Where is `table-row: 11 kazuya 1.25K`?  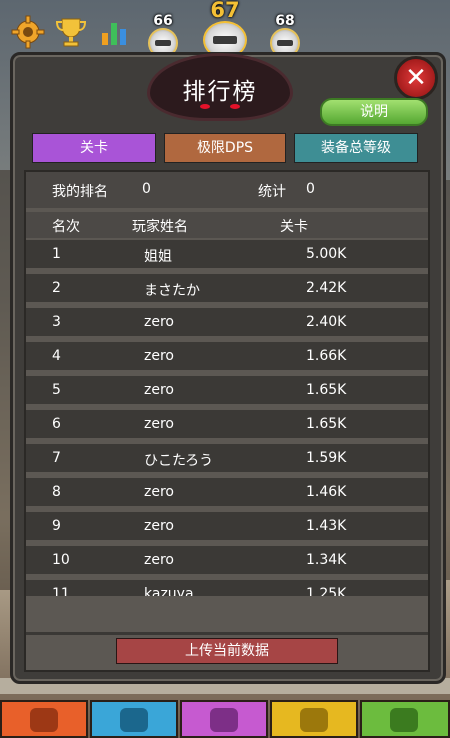 table-row: 11 kazuya 1.25K is located at coordinates (227, 588).